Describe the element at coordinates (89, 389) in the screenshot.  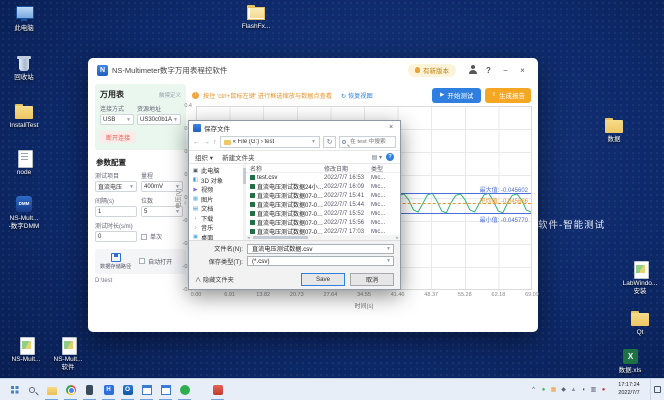
I see `taskbar-app-device-app` at that location.